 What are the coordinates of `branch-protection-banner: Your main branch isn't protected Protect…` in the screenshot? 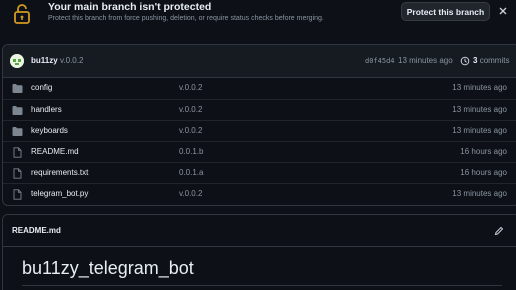 It's located at (258, 16).